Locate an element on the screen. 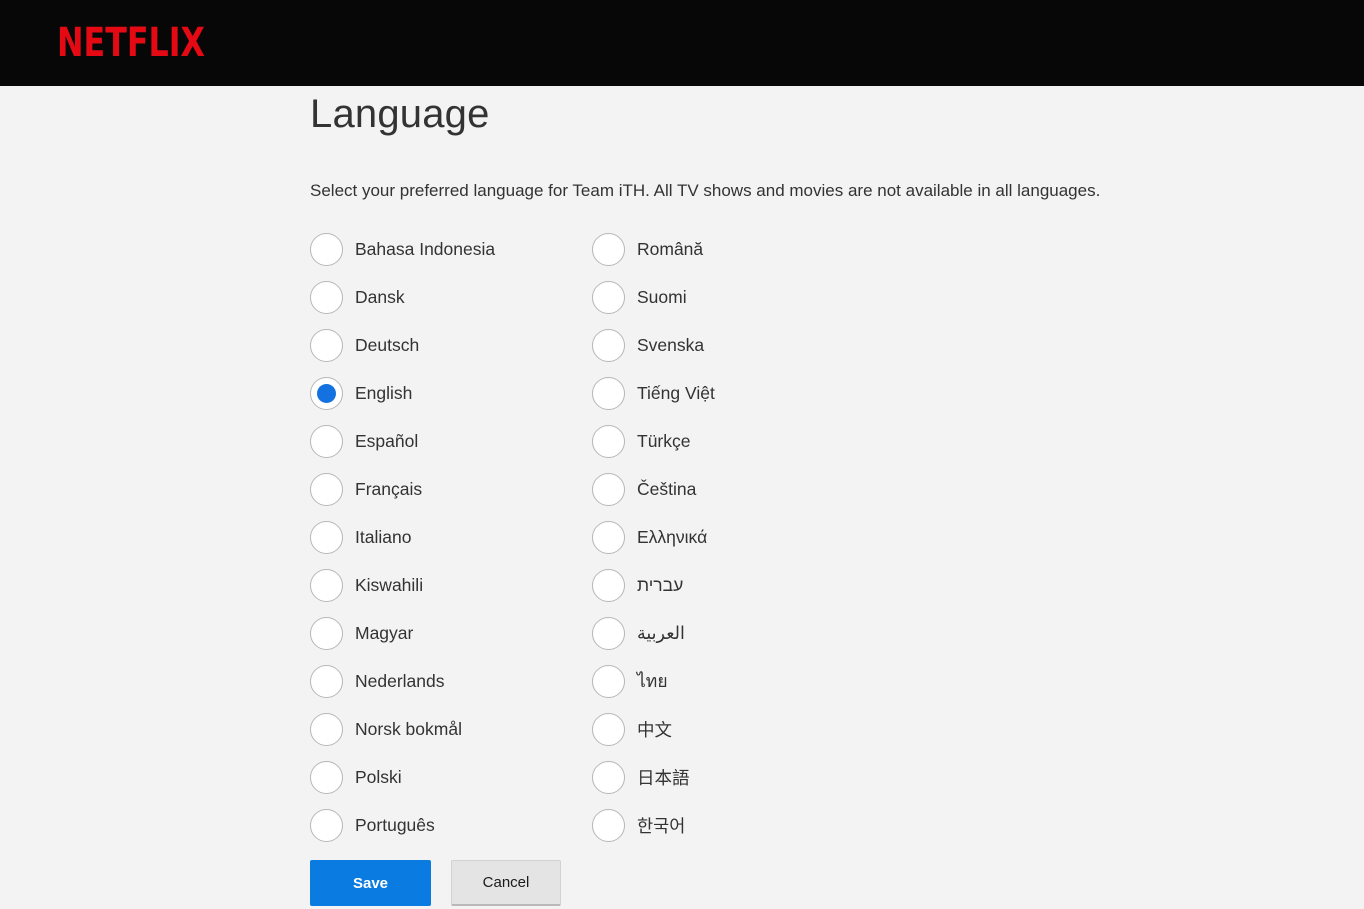  language-label: Italiano is located at coordinates (383, 537).